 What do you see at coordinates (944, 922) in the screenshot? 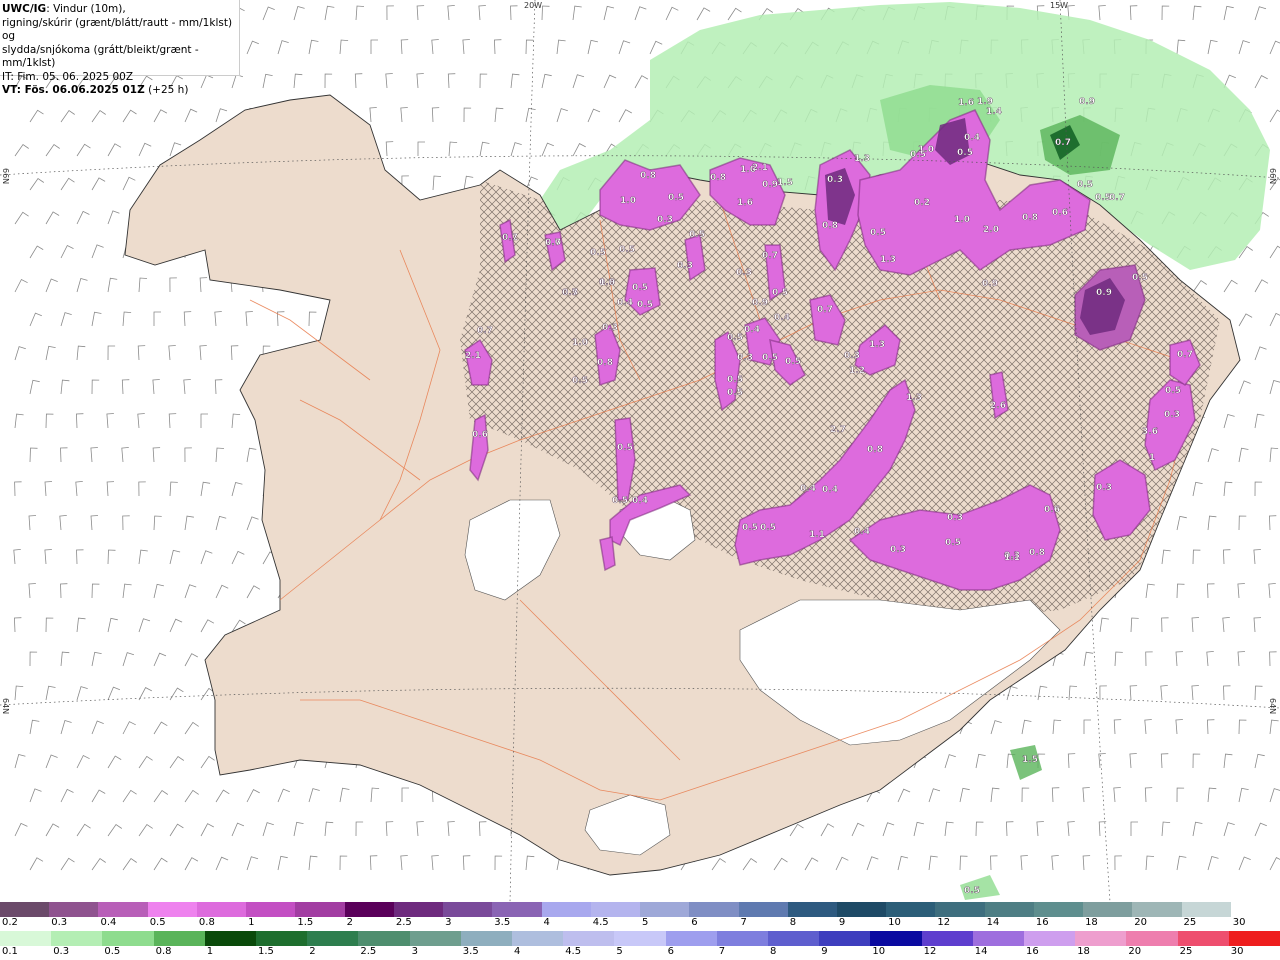
I see `legend-label: 12` at bounding box center [944, 922].